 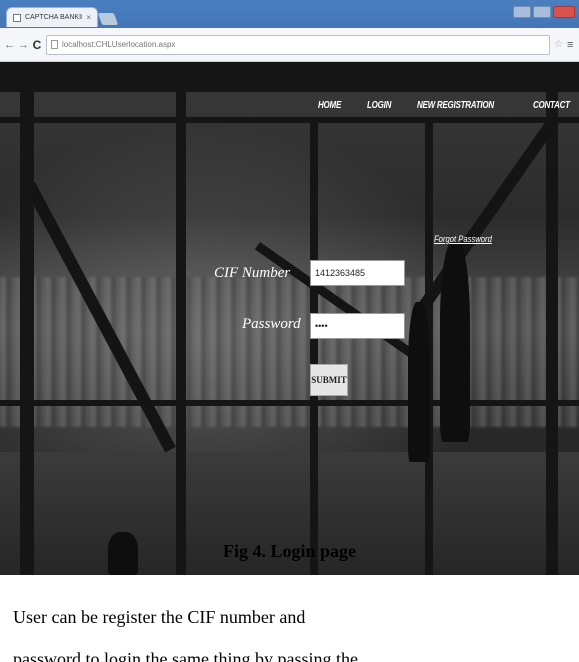 What do you see at coordinates (9, 45) in the screenshot?
I see `back-arrow-icon: ←` at bounding box center [9, 45].